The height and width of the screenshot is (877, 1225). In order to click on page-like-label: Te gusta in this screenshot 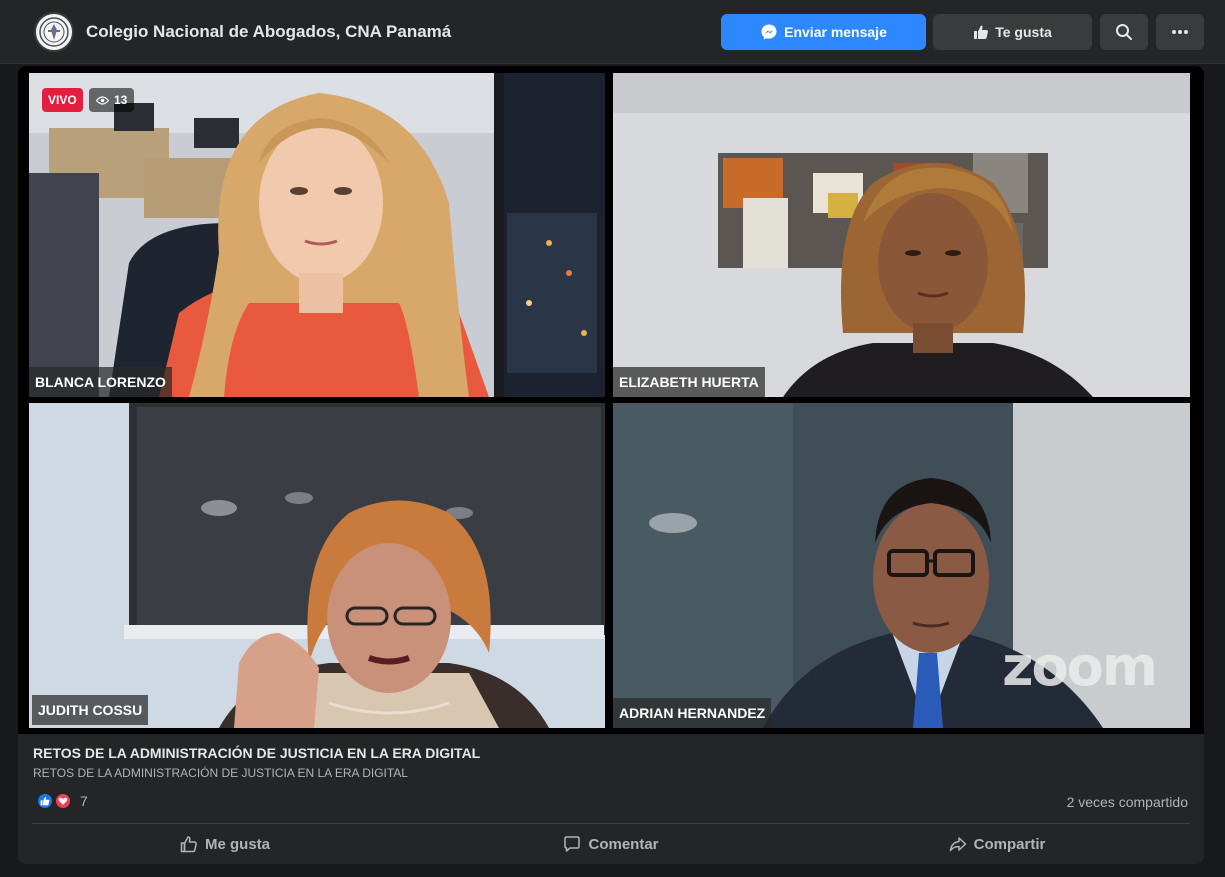, I will do `click(1023, 32)`.